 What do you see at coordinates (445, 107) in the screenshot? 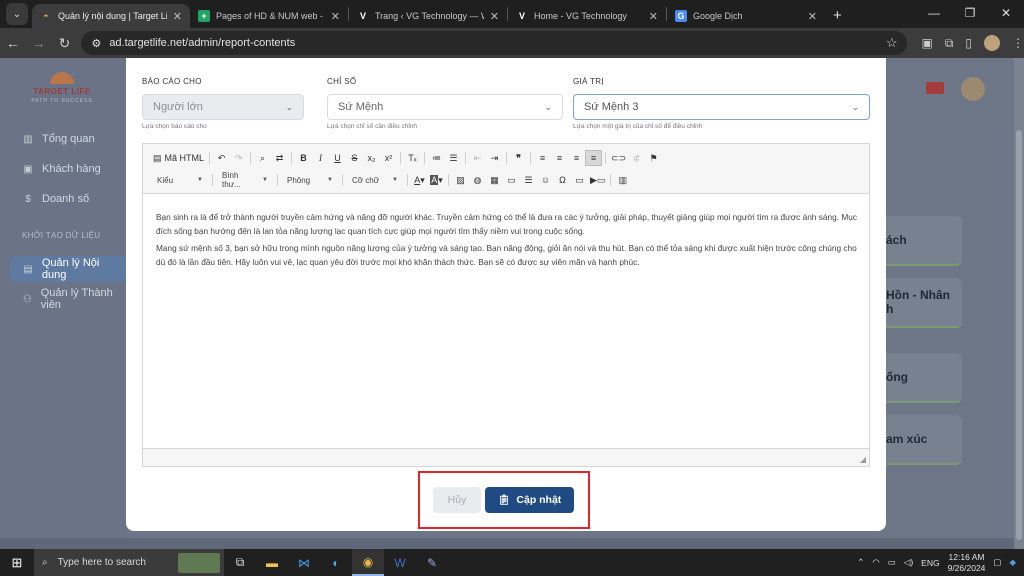
I see `index-select: Sứ Mệnh ⌄` at bounding box center [445, 107].